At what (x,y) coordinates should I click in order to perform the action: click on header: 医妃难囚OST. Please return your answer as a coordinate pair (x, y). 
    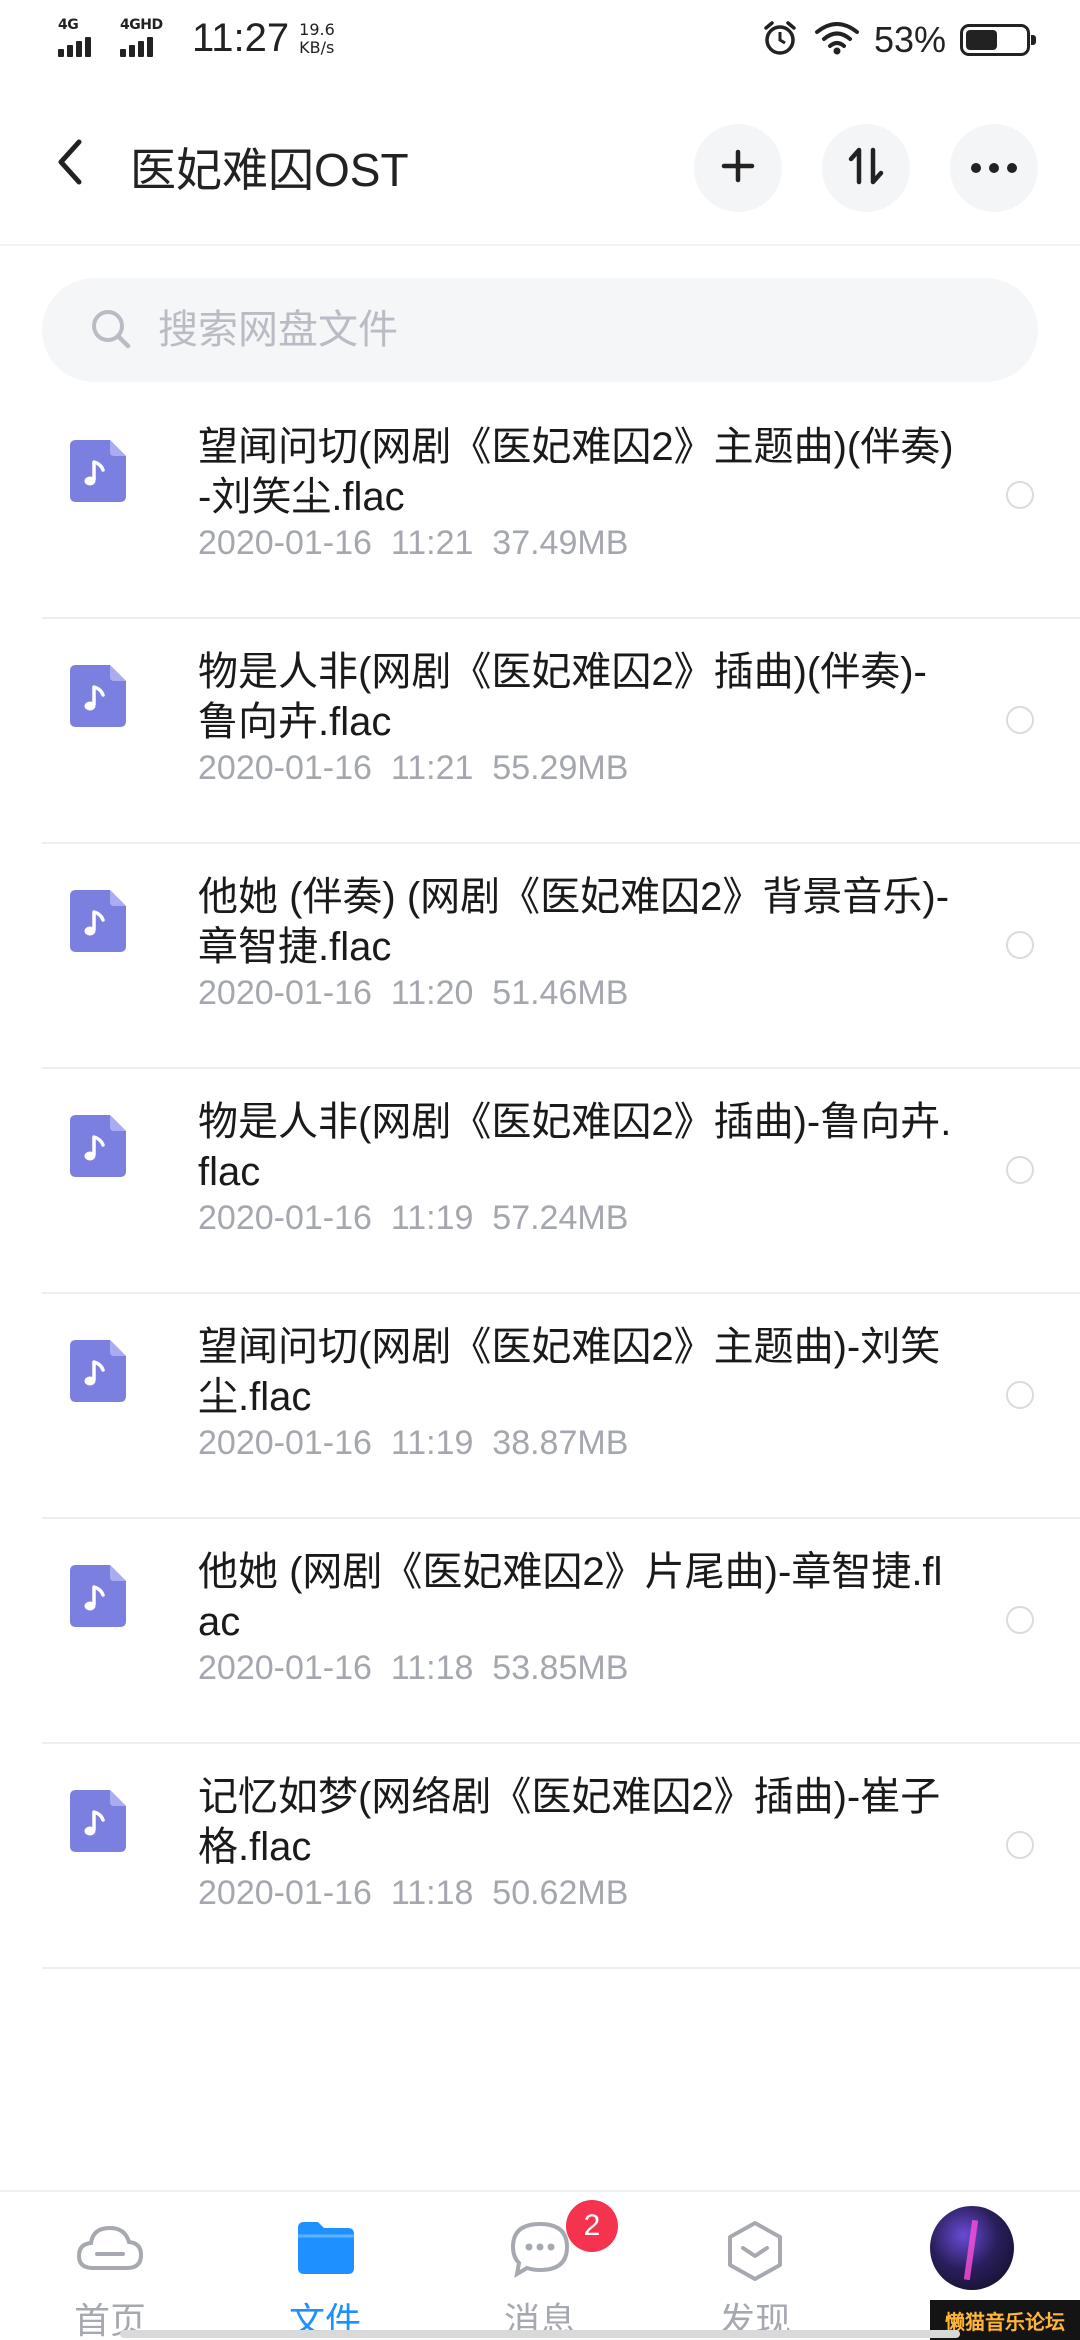
    Looking at the image, I should click on (540, 165).